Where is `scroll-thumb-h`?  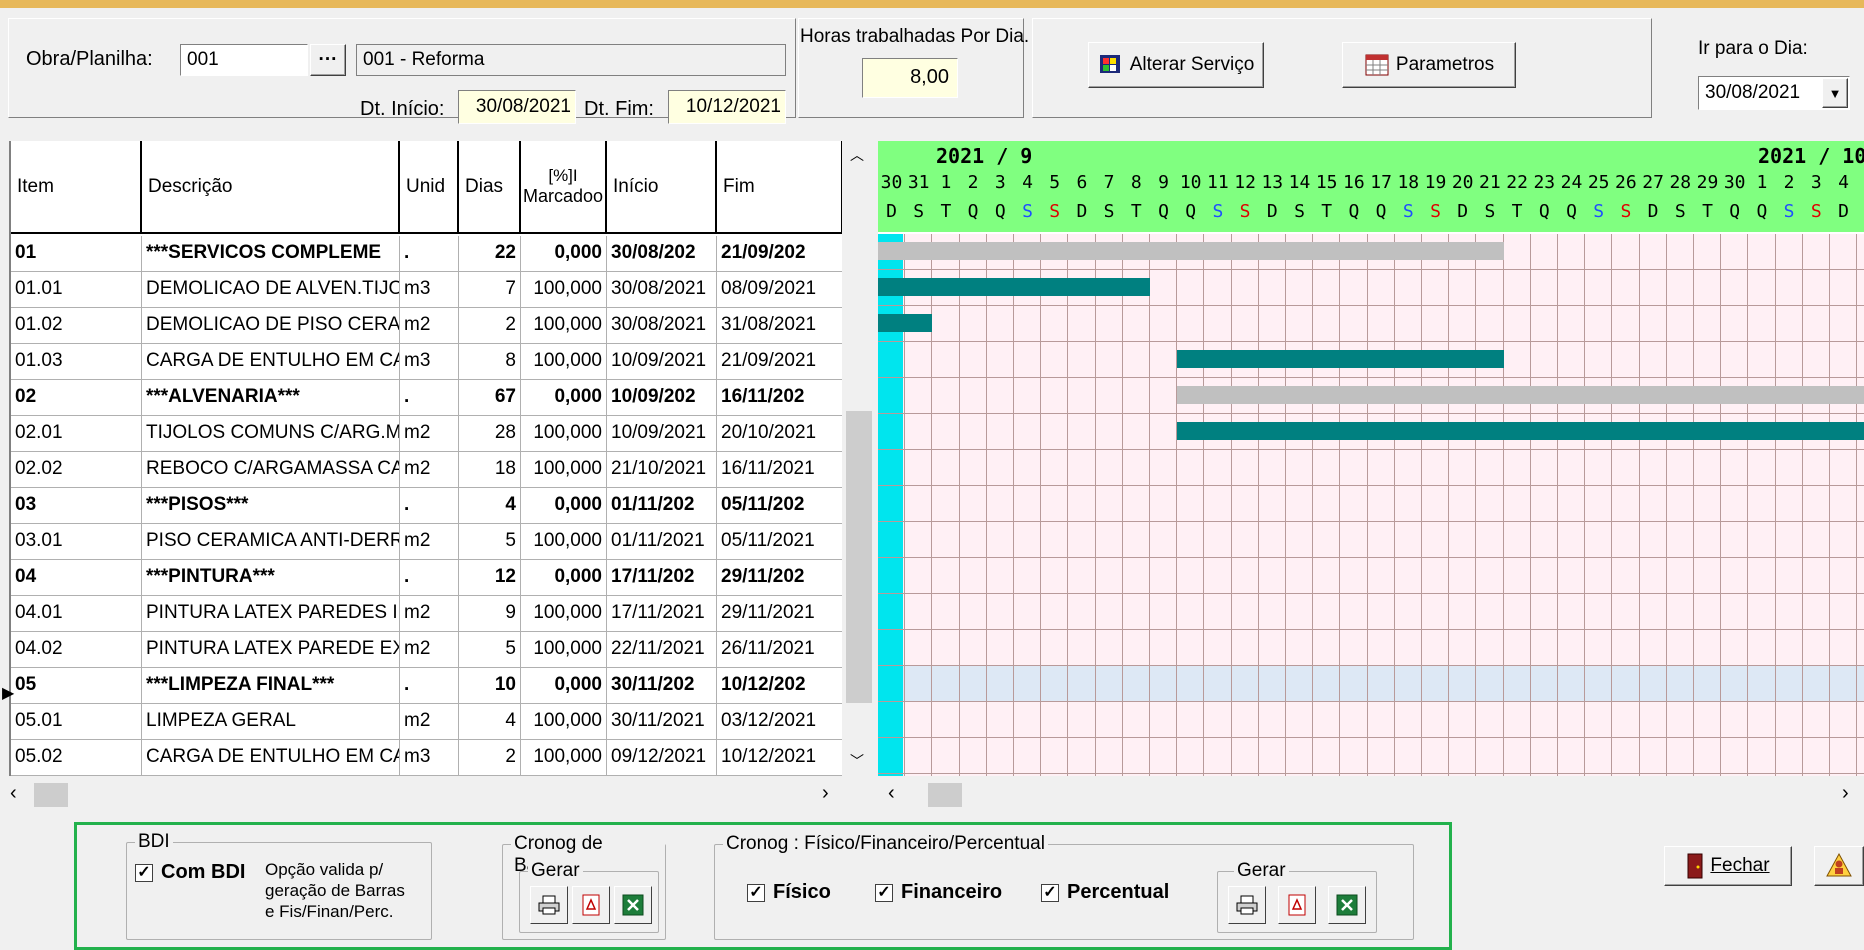 scroll-thumb-h is located at coordinates (51, 795).